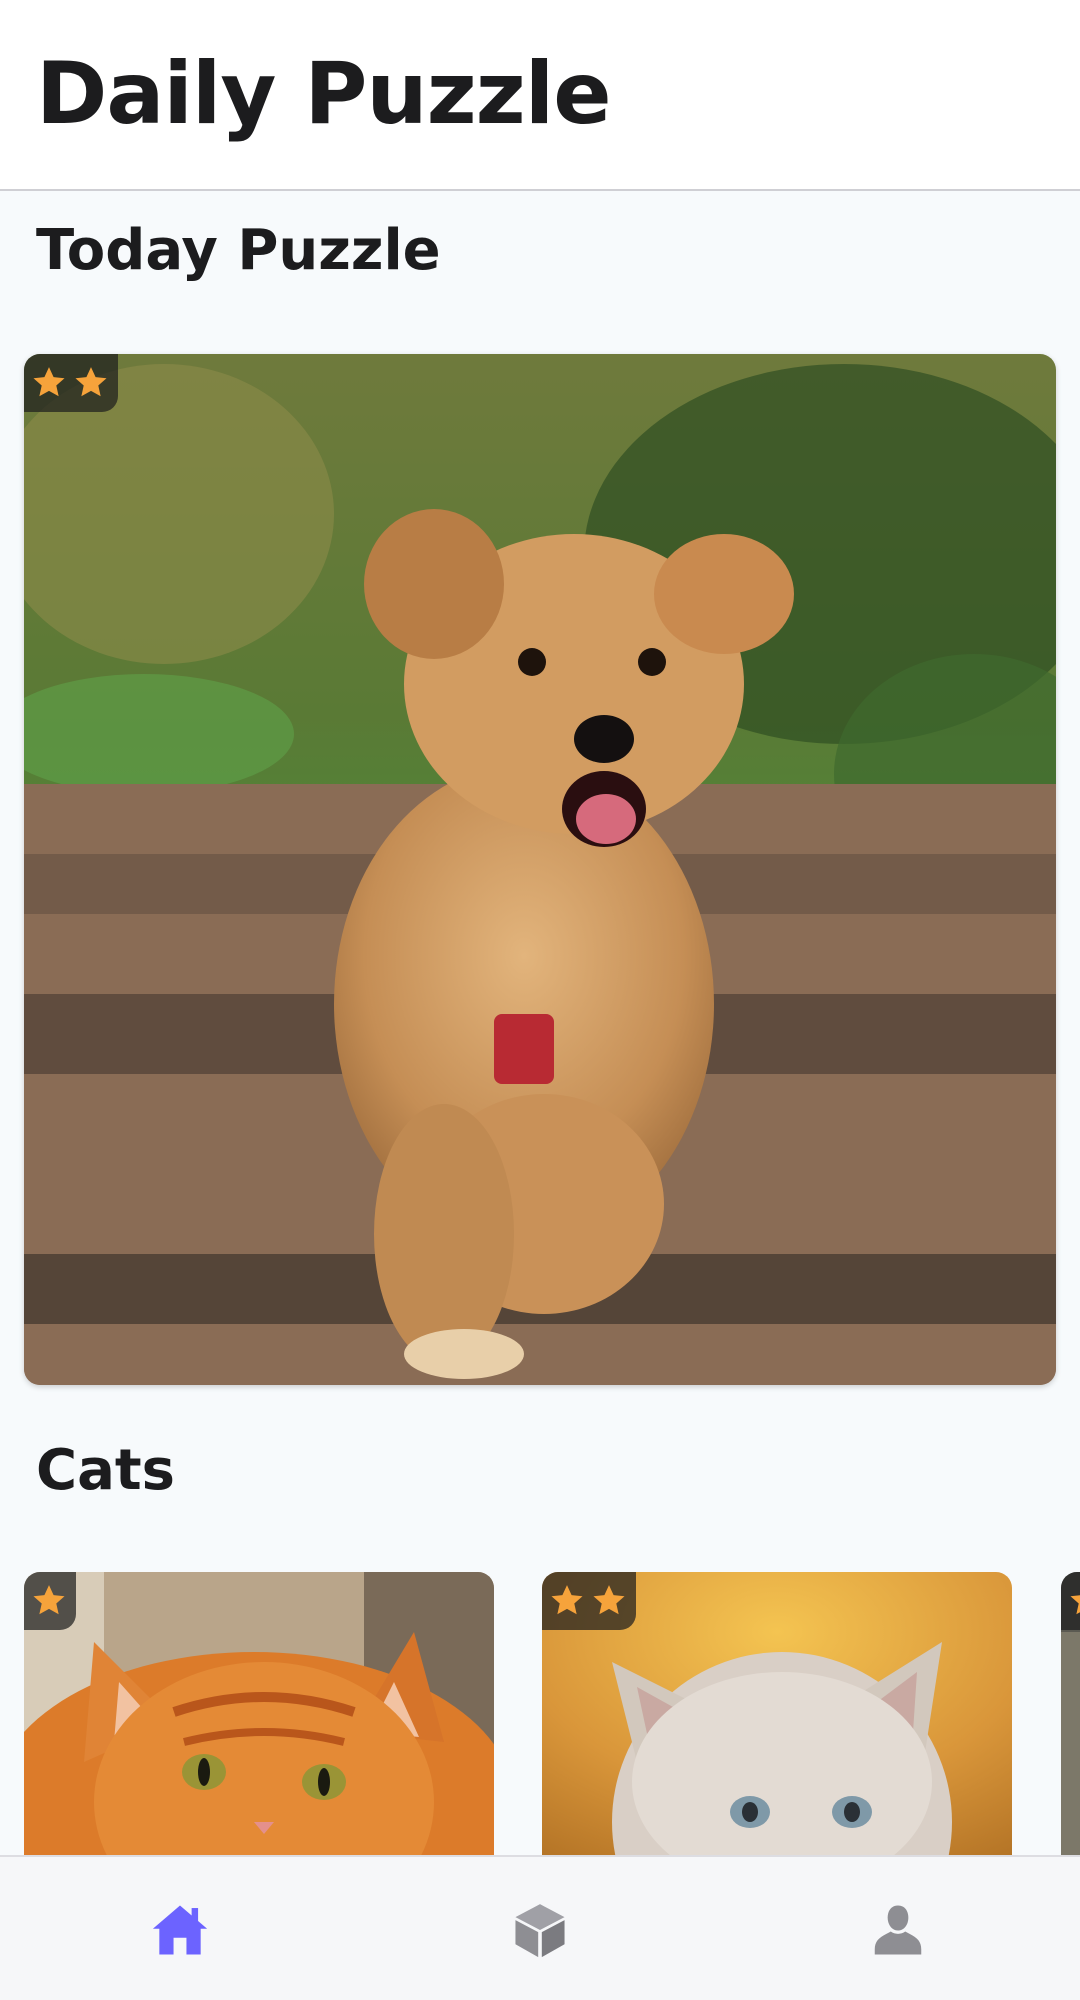  I want to click on section-title-cats: Cats, so click(105, 1470).